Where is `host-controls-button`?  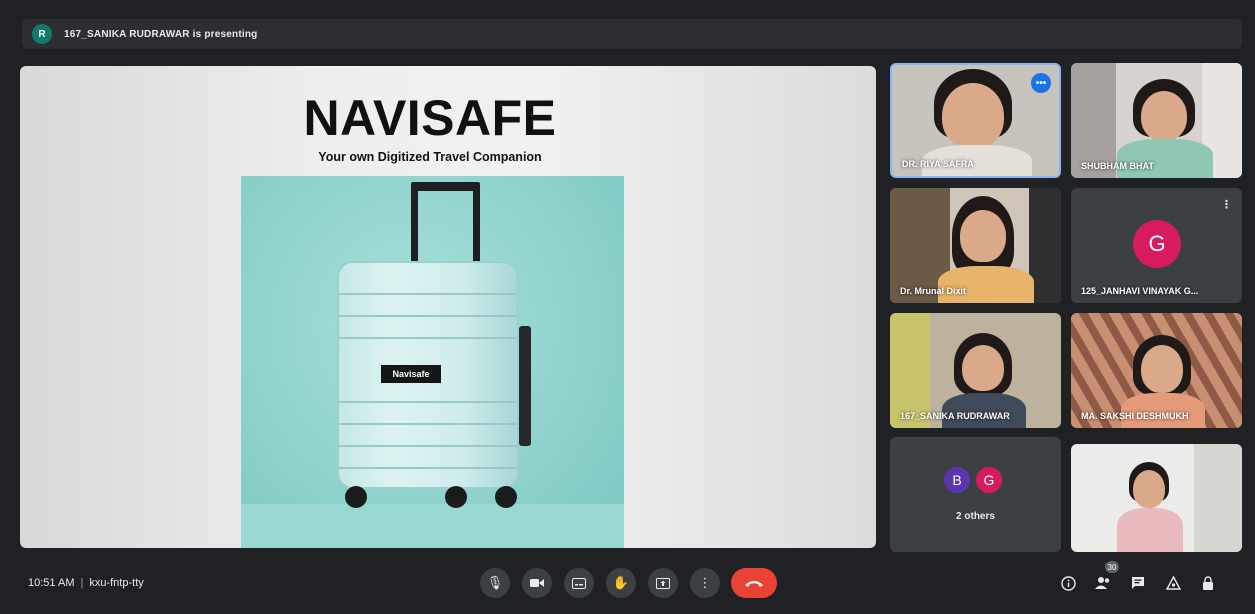 host-controls-button is located at coordinates (1208, 583).